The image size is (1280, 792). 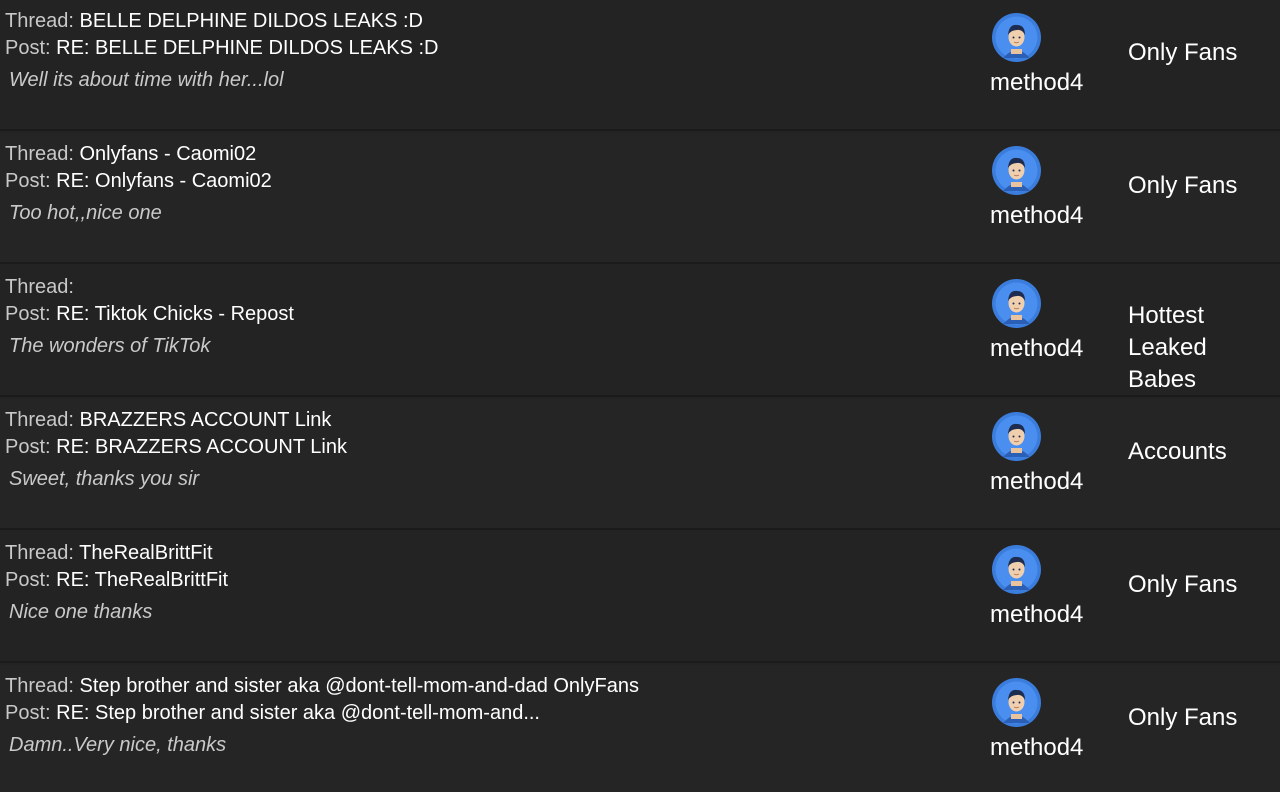 I want to click on post-excerpt: The wonders of TikTok, so click(x=110, y=346).